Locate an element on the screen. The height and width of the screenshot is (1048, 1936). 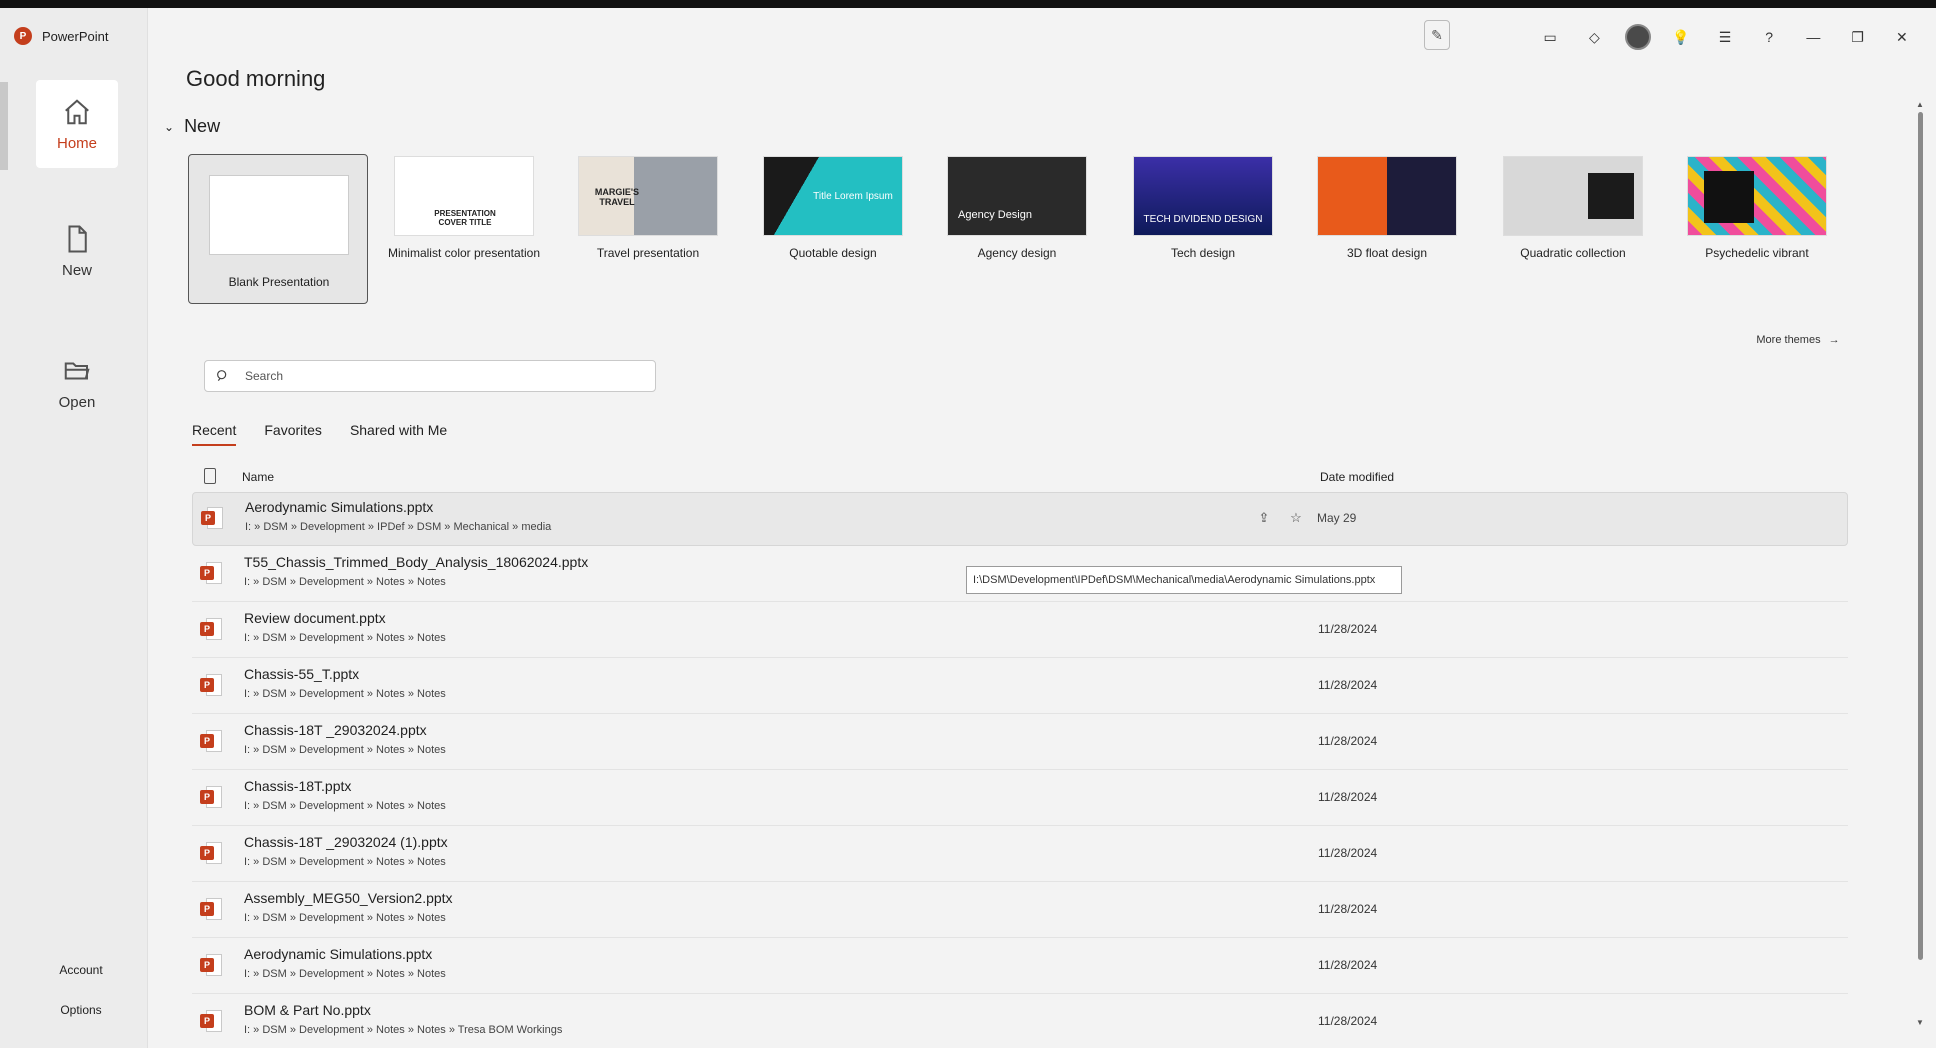
greeting-heading: Good morning is located at coordinates (256, 78).